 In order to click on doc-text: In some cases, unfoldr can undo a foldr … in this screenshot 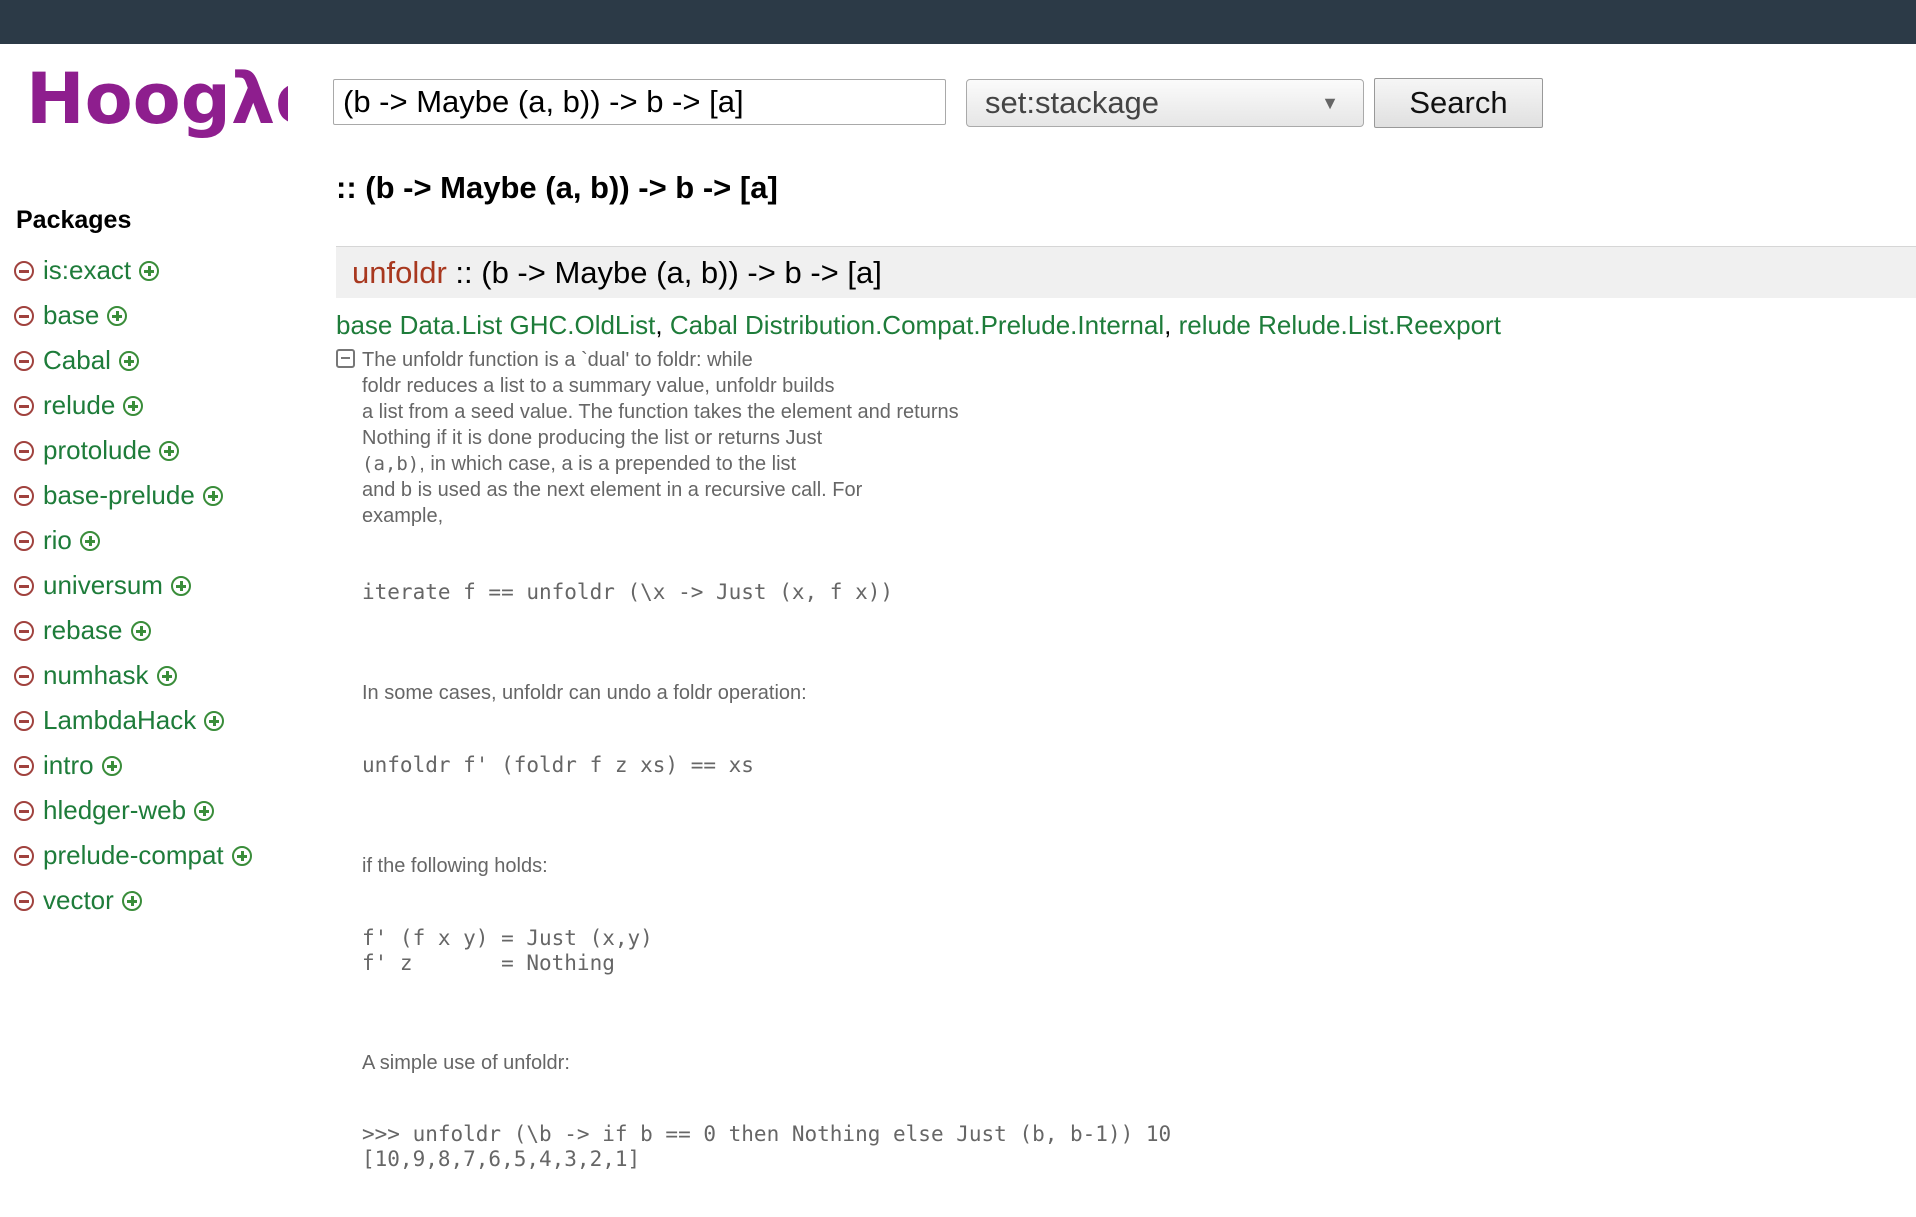, I will do `click(584, 693)`.